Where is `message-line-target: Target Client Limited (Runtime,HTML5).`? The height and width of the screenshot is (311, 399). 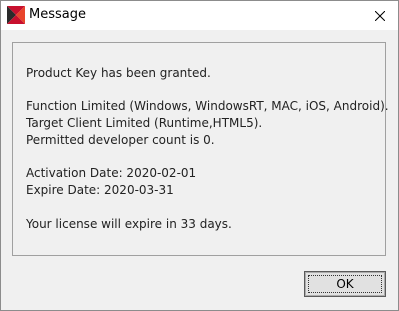 message-line-target: Target Client Limited (Runtime,HTML5). is located at coordinates (144, 123).